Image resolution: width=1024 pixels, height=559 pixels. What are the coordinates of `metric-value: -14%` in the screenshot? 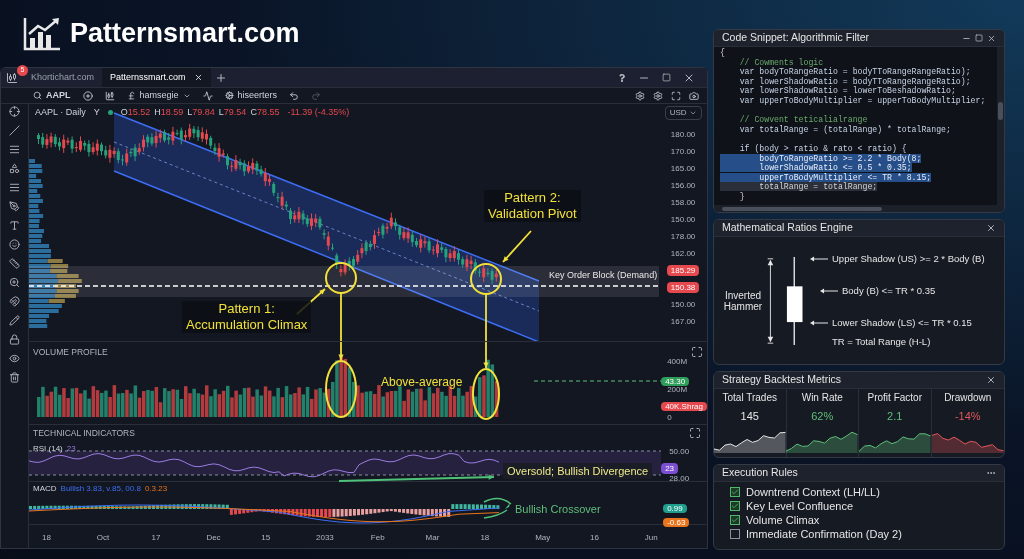 It's located at (967, 416).